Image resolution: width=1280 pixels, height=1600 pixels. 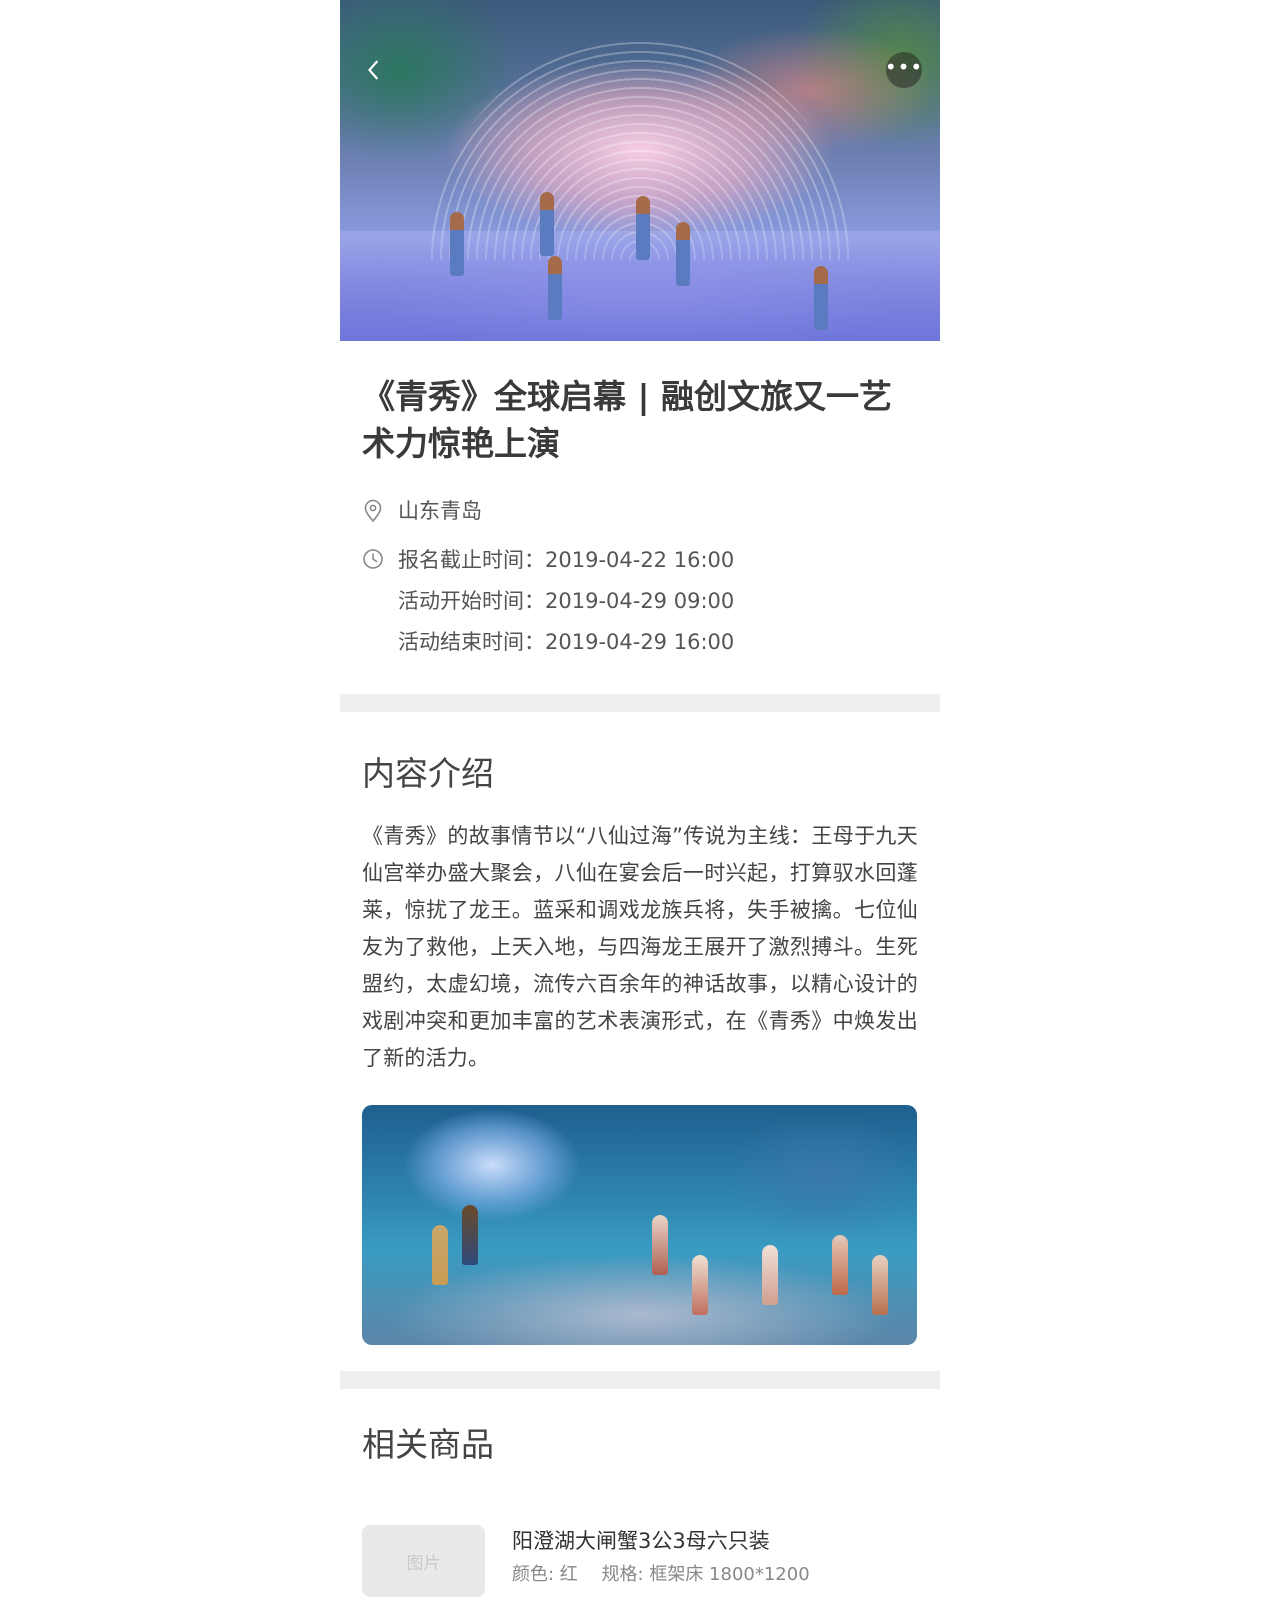 What do you see at coordinates (428, 1444) in the screenshot?
I see `products-heading: 相关商品` at bounding box center [428, 1444].